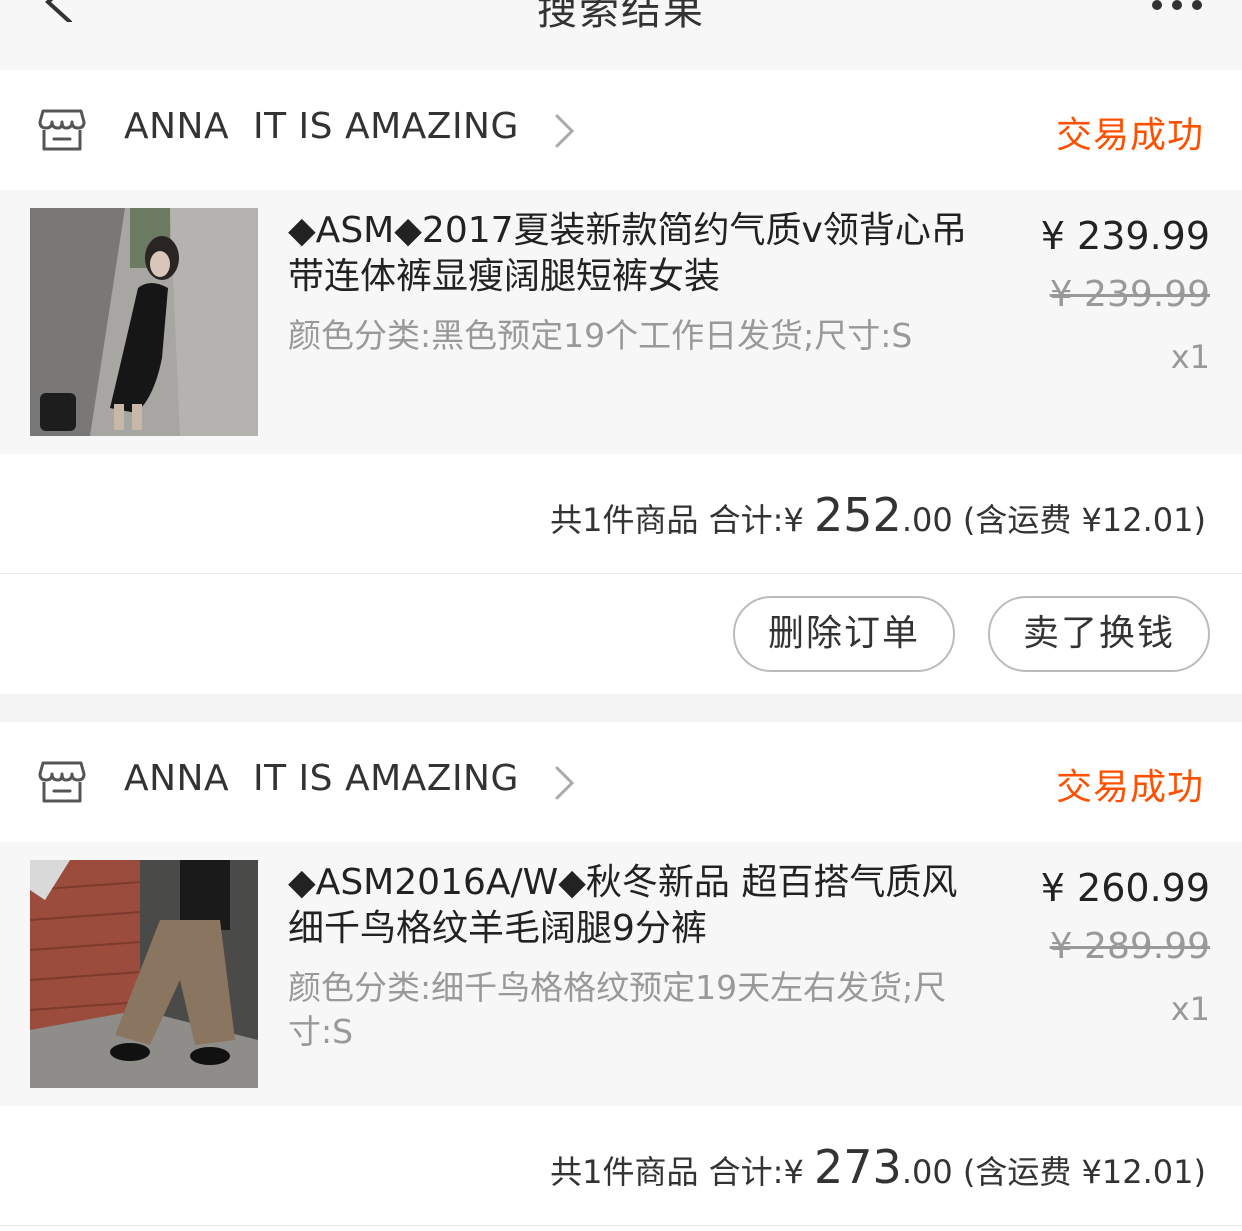  I want to click on page-title: 搜索结果, so click(621, 17).